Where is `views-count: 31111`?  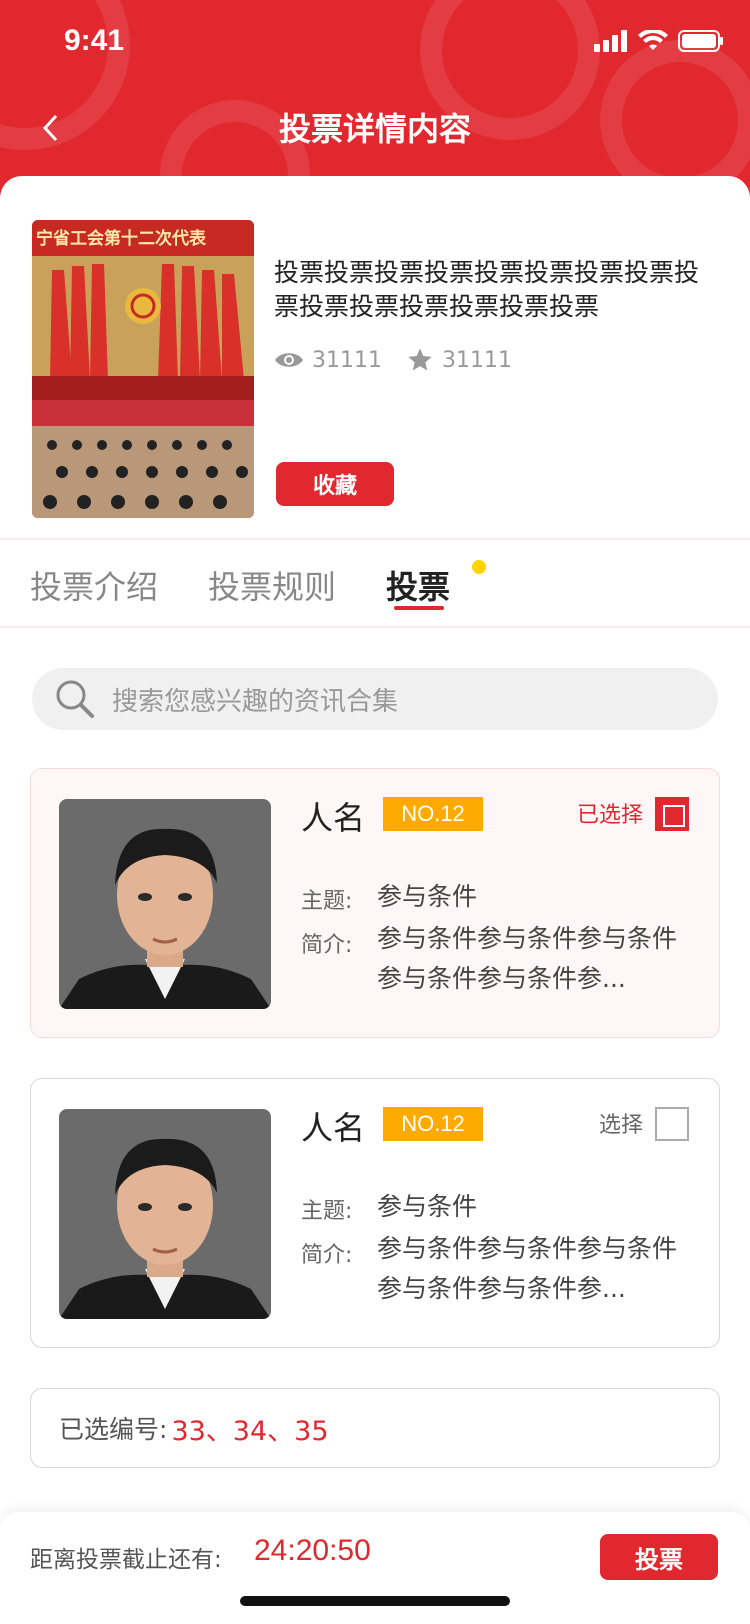 views-count: 31111 is located at coordinates (347, 360).